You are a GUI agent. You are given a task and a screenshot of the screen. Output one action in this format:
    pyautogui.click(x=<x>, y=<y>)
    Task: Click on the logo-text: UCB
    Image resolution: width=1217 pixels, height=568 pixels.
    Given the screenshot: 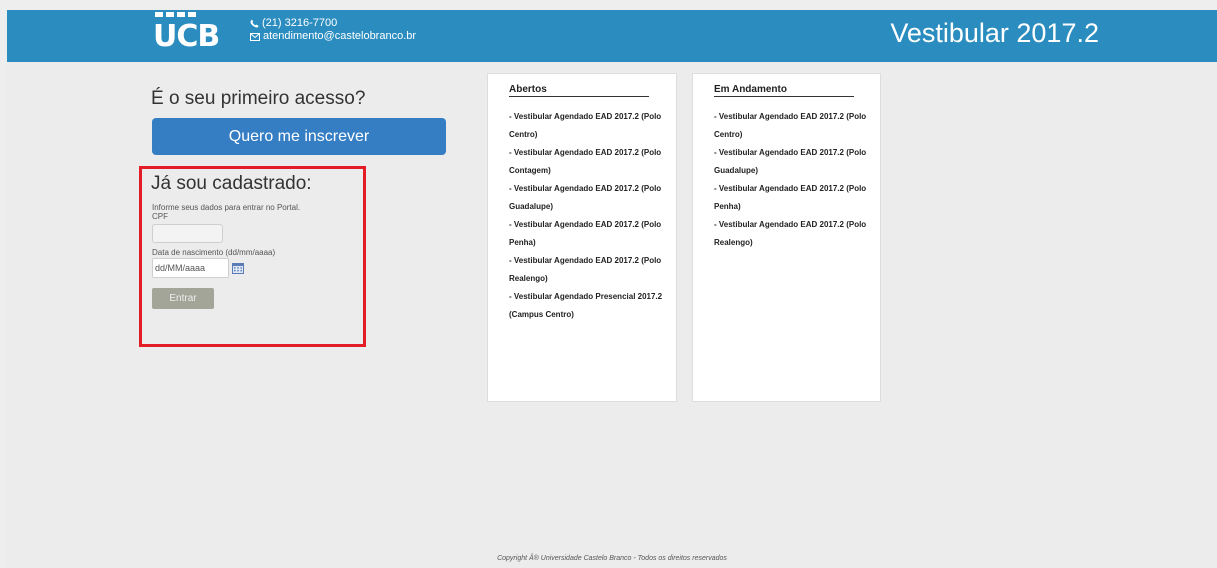 What is the action you would take?
    pyautogui.click(x=186, y=36)
    